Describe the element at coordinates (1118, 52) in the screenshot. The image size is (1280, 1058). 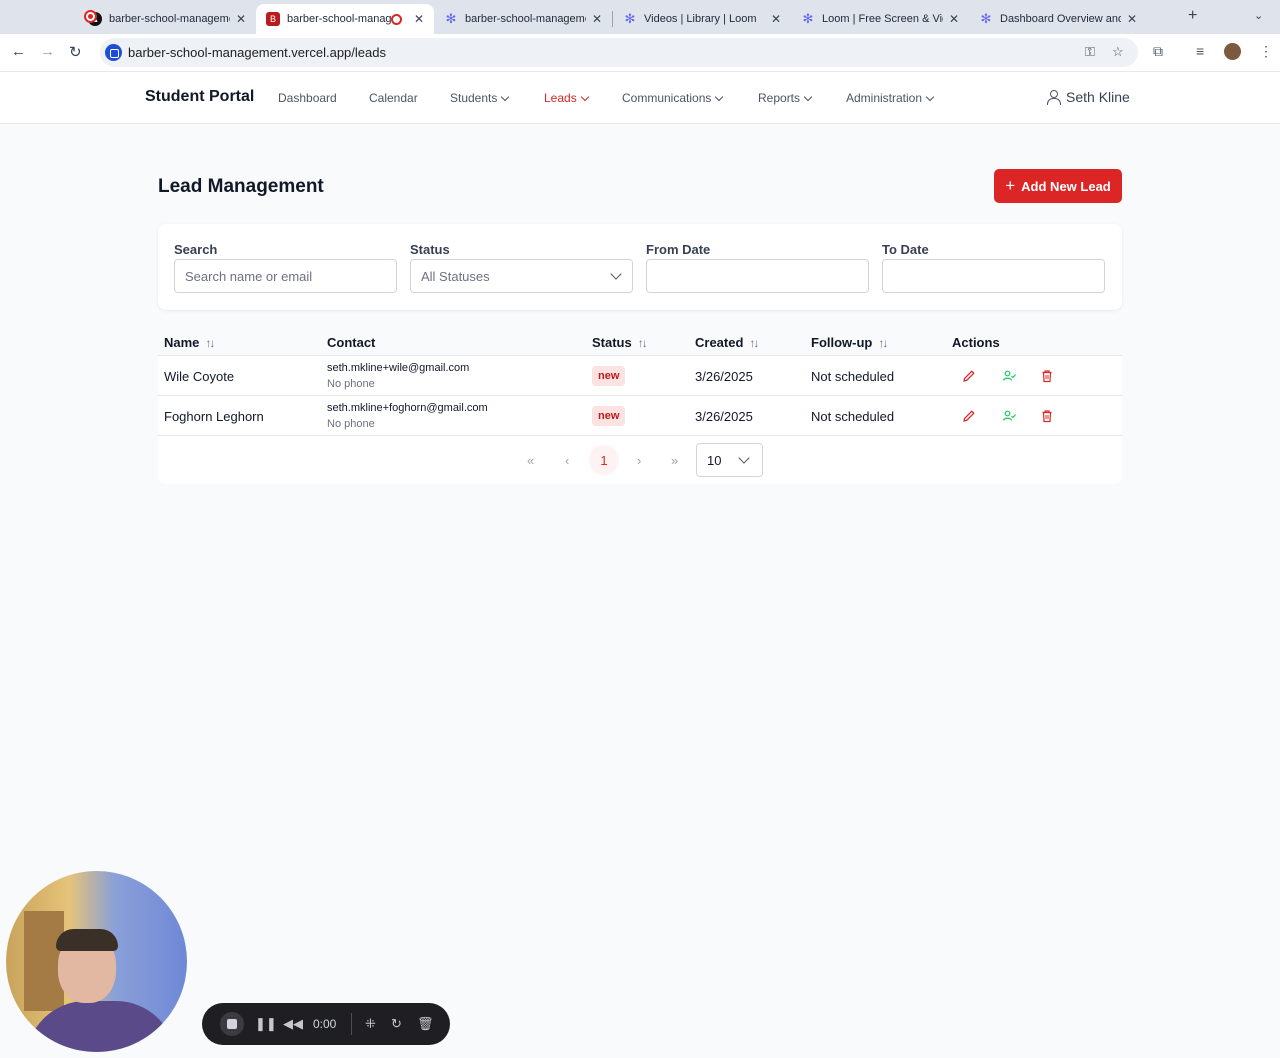
I see `star-icon: ☆` at that location.